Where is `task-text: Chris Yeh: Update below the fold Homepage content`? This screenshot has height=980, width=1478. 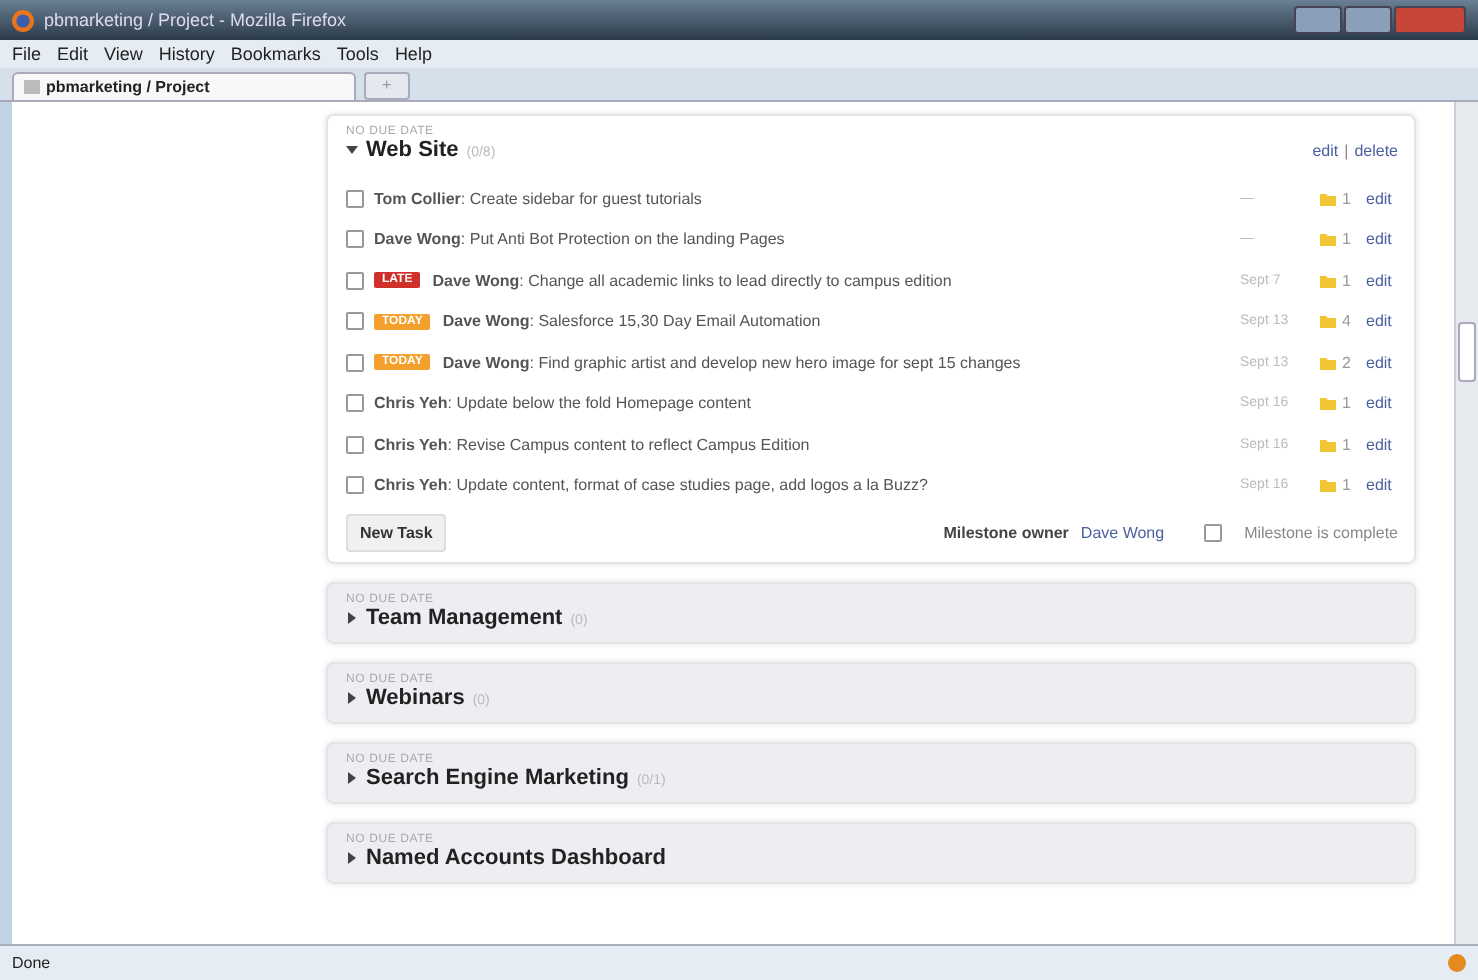
task-text: Chris Yeh: Update below the fold Homepage content is located at coordinates (563, 403).